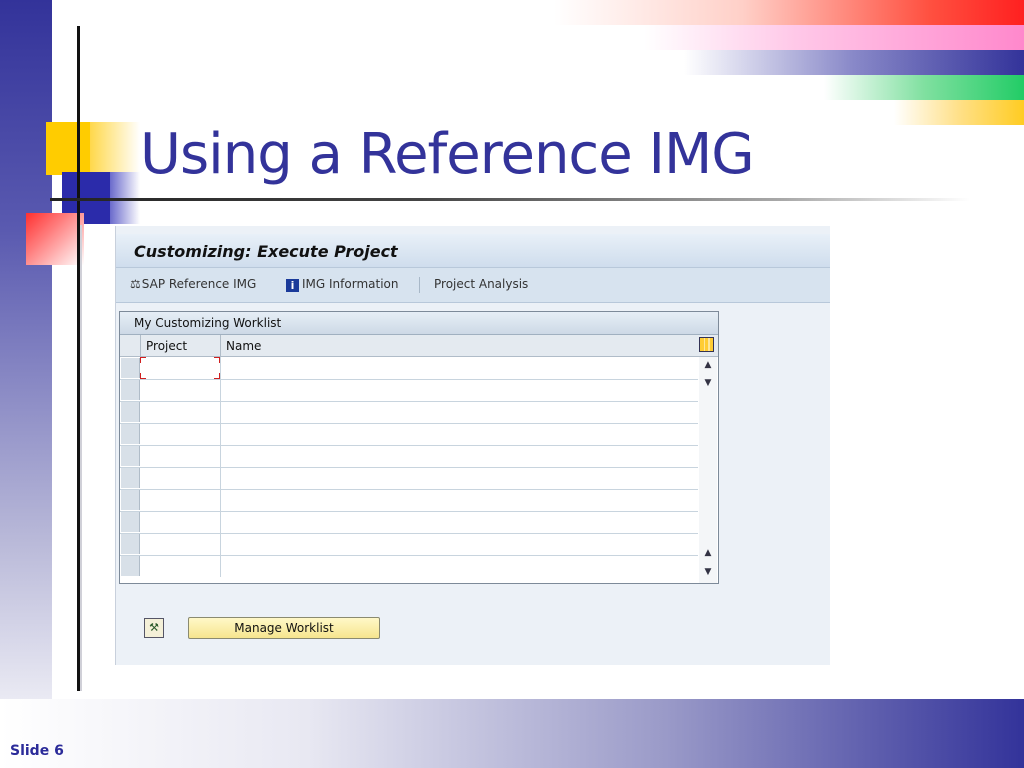  Describe the element at coordinates (708, 572) in the screenshot. I see `scroll-down-icon: ▼` at that location.